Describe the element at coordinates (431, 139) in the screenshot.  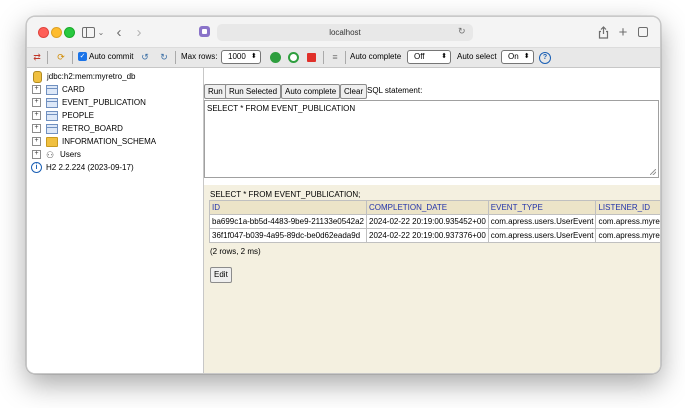
I see `sql-editor: SELECT * FROM EVENT_PUBLICATION` at that location.